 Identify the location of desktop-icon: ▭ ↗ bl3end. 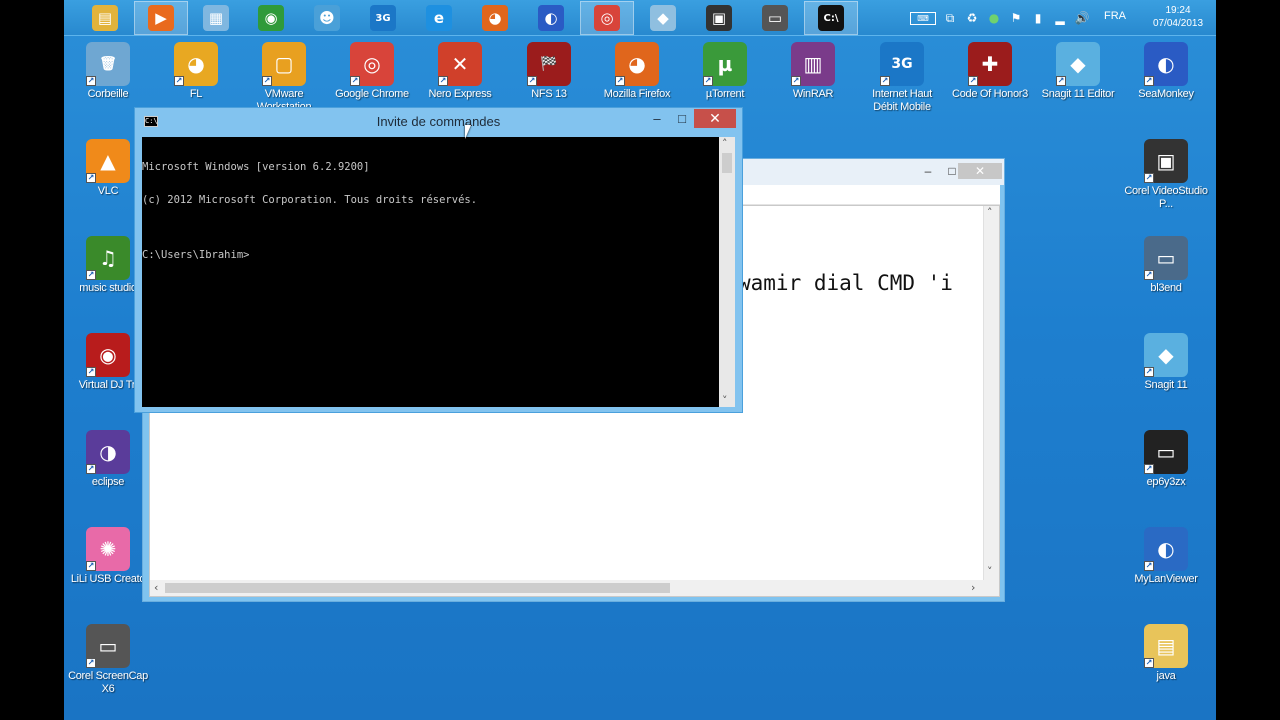
(1166, 265).